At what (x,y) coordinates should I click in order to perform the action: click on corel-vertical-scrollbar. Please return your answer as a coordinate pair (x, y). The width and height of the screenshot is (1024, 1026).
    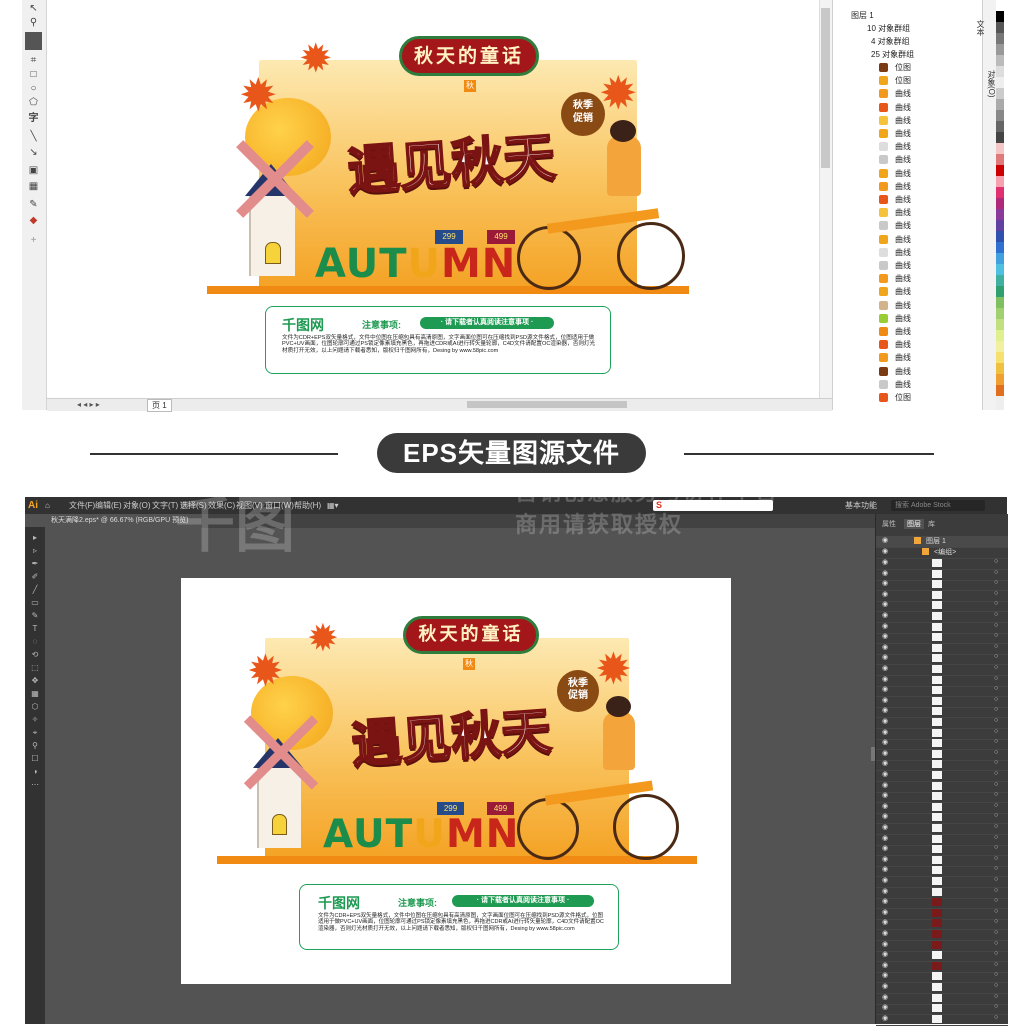
    Looking at the image, I should click on (825, 199).